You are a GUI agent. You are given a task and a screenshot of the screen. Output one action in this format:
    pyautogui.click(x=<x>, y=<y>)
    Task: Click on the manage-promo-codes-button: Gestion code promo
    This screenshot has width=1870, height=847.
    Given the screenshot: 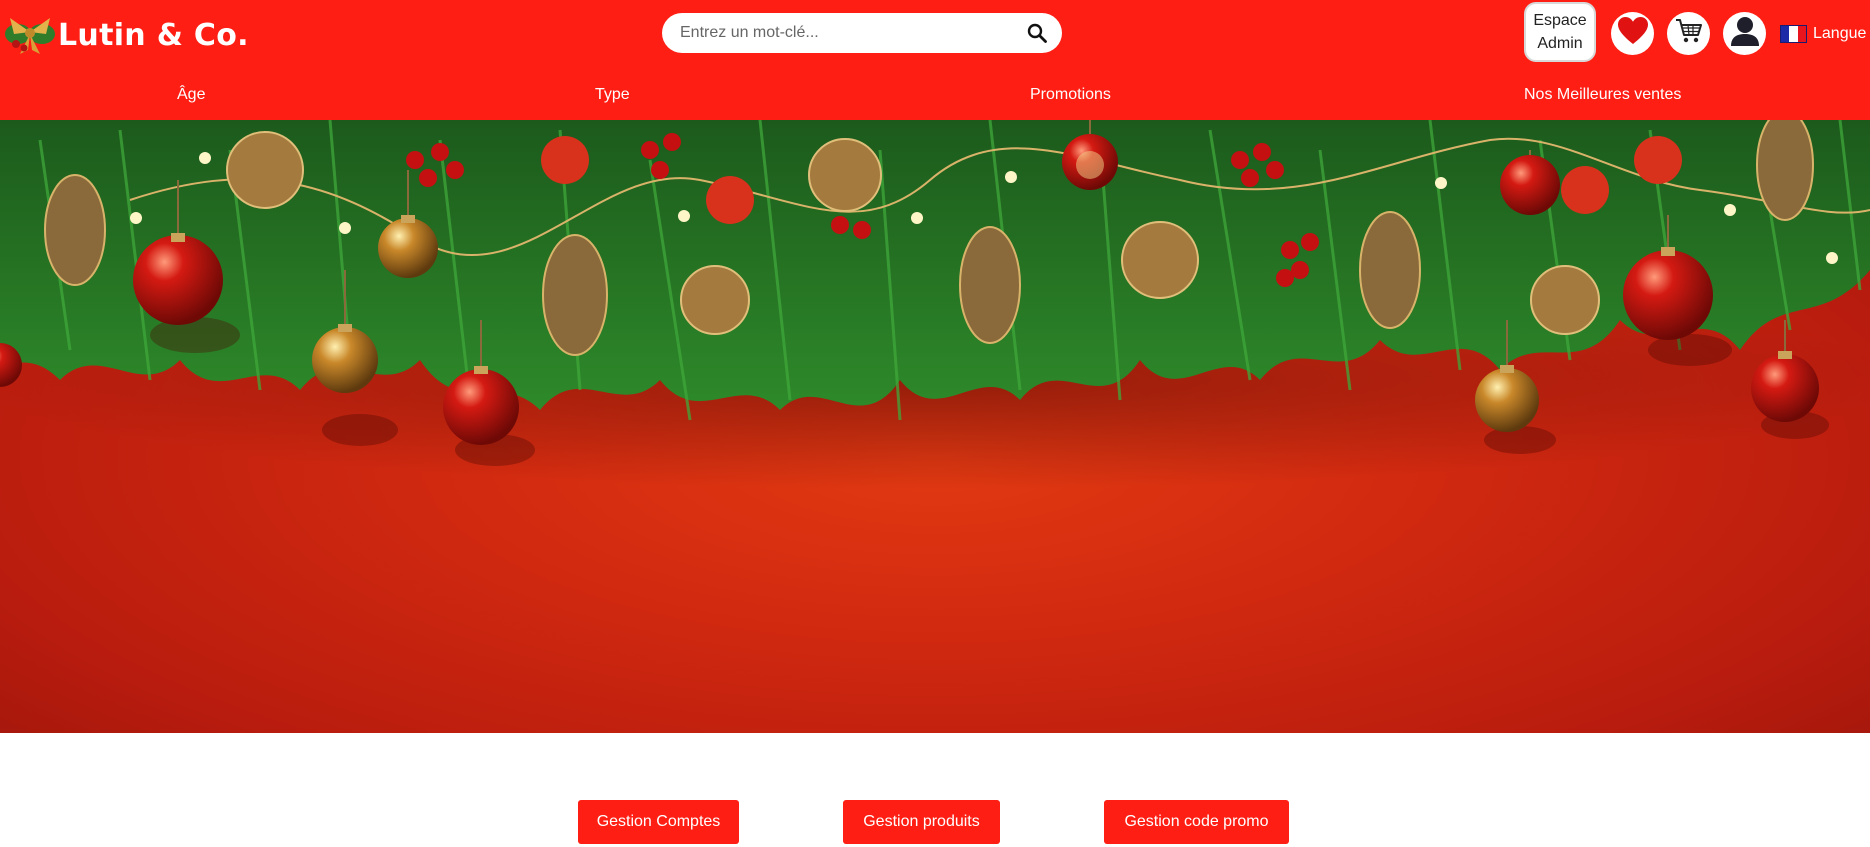 What is the action you would take?
    pyautogui.click(x=1196, y=822)
    